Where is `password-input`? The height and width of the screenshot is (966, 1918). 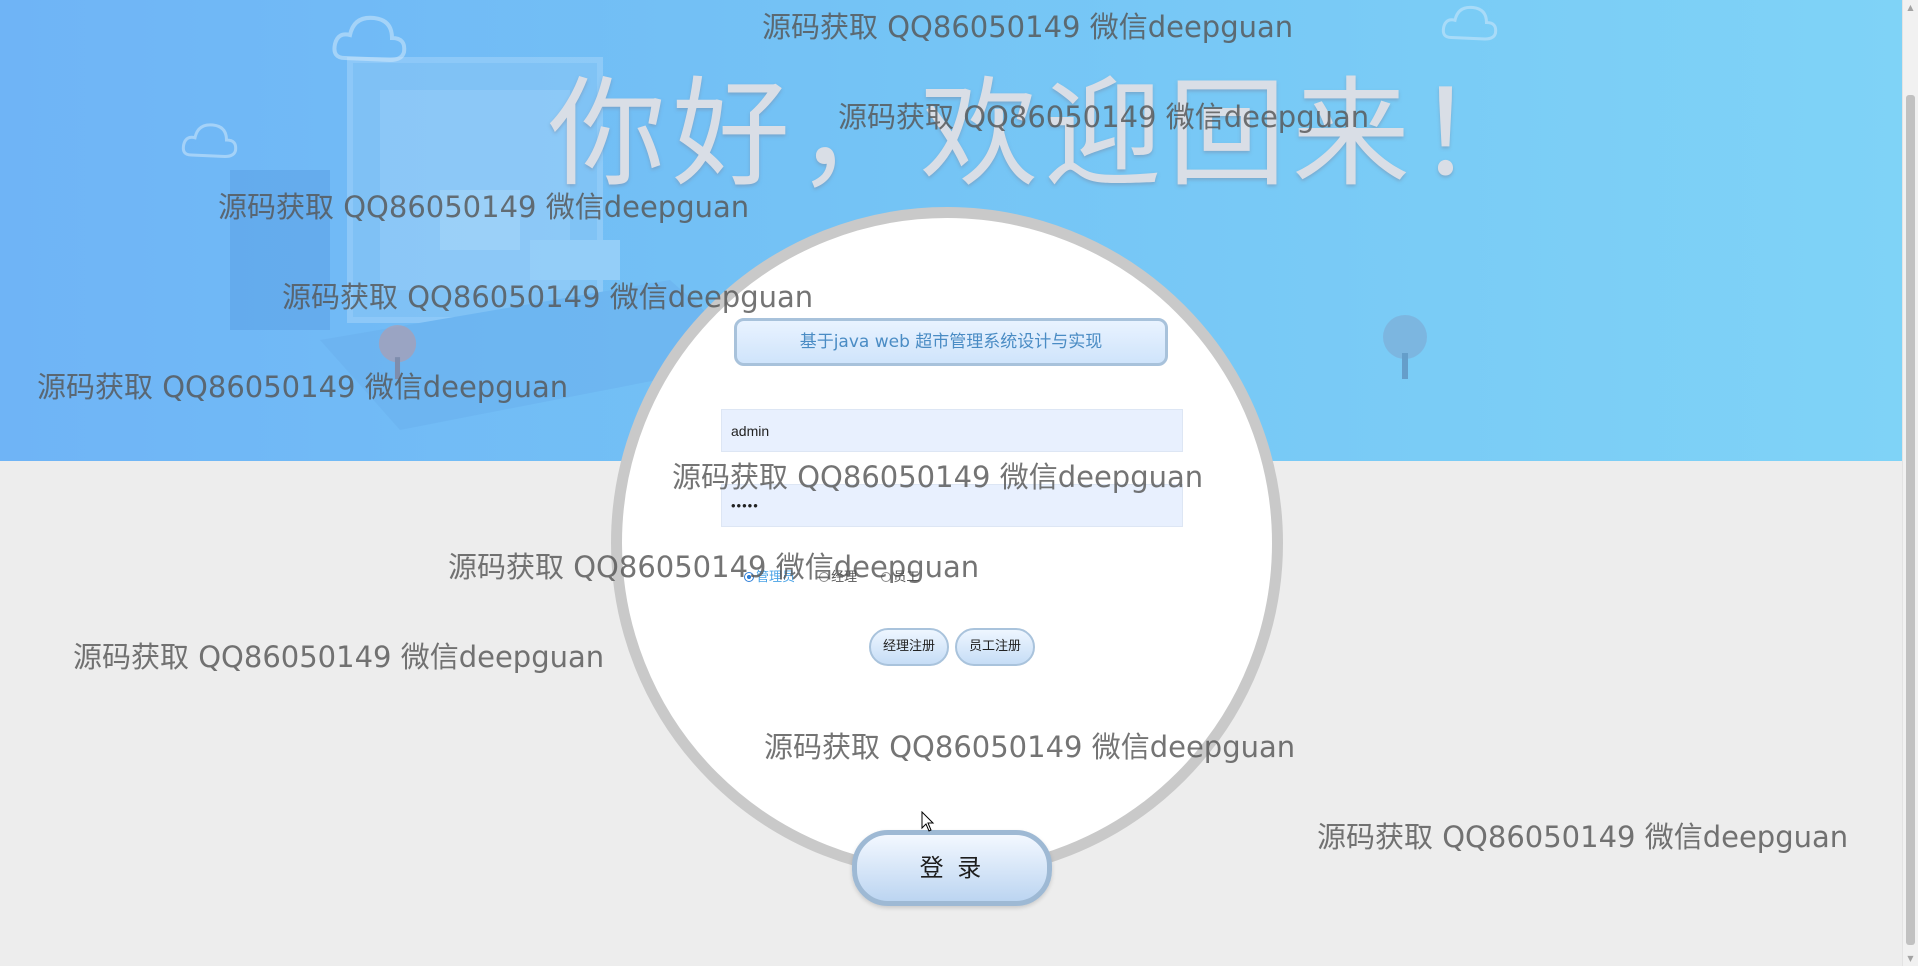
password-input is located at coordinates (952, 505).